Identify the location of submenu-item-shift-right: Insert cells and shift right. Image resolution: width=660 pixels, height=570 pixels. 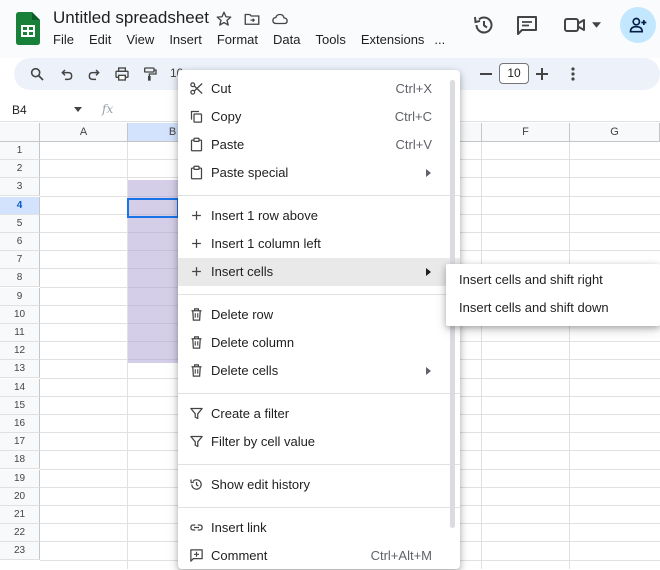
(531, 279).